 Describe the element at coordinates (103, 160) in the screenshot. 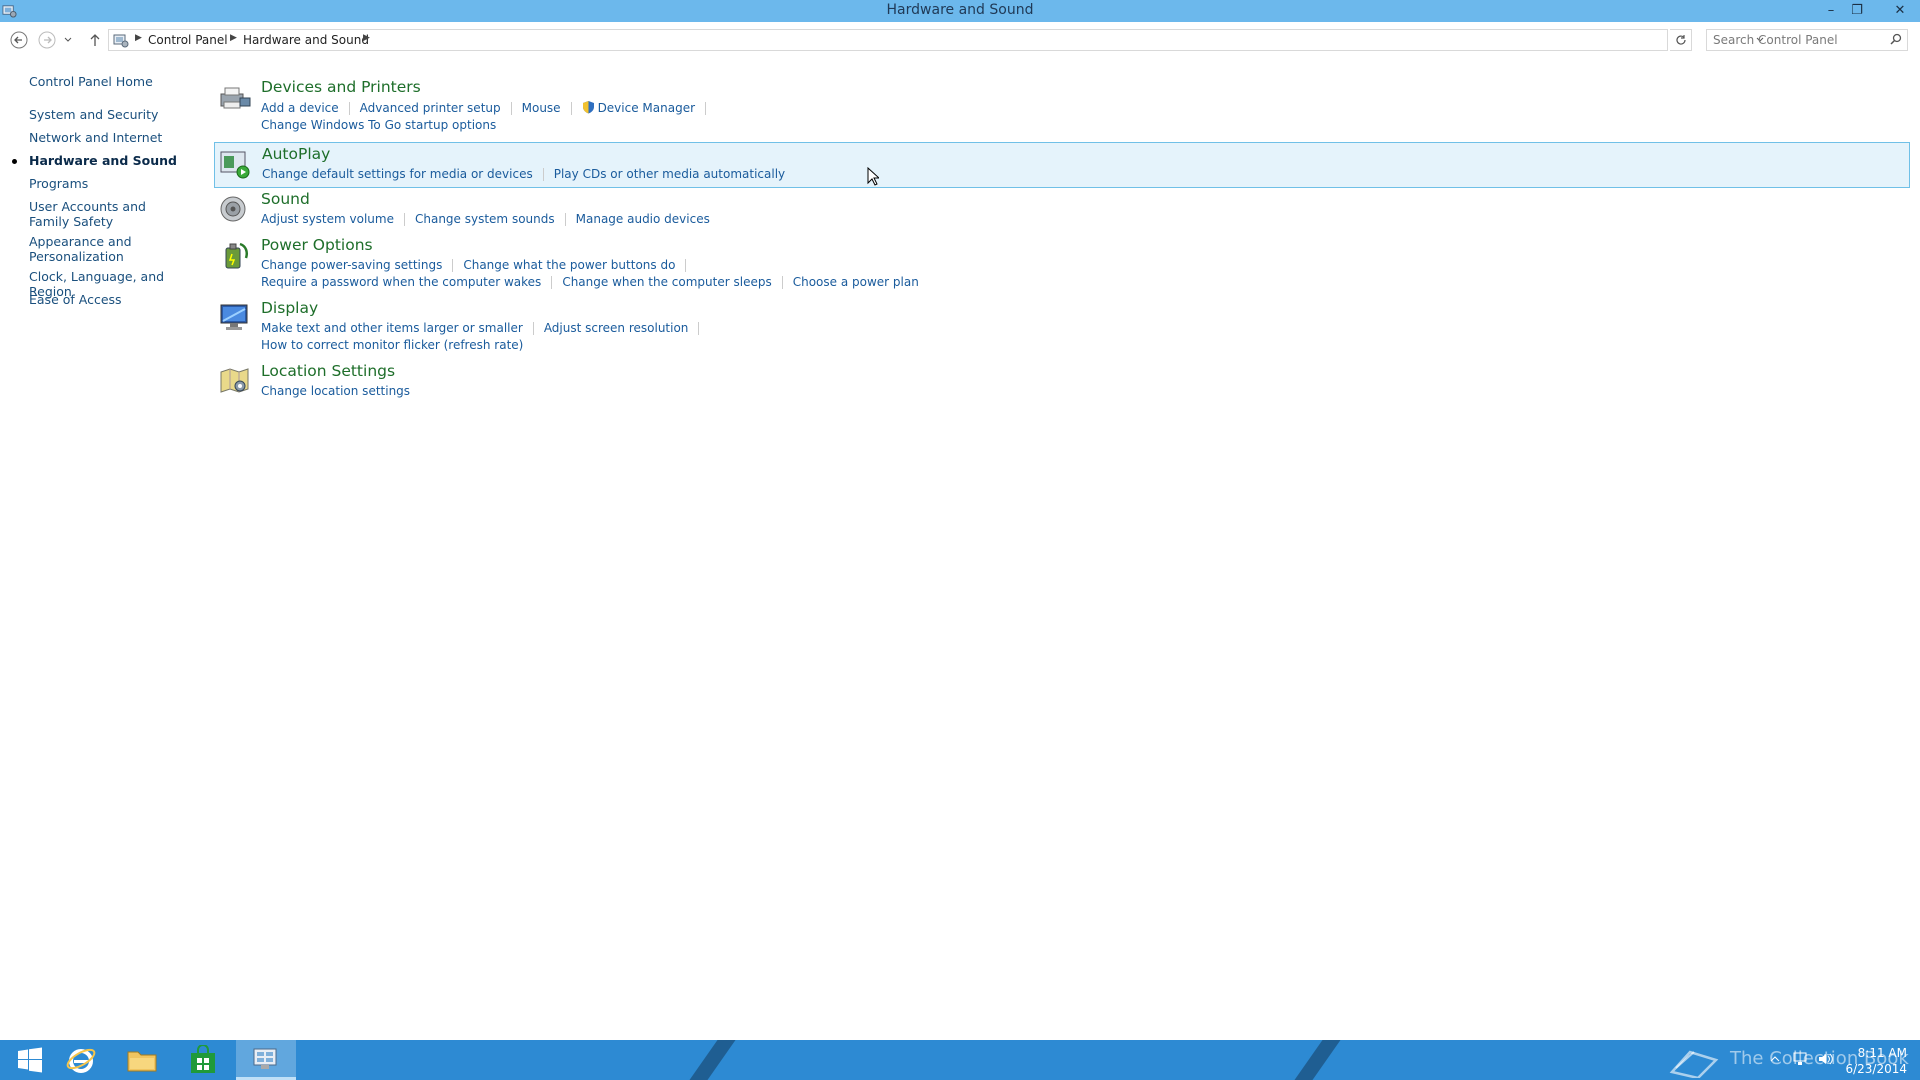

I see `sidebar-item-hardware-and-sound: Hardware and Sound` at that location.